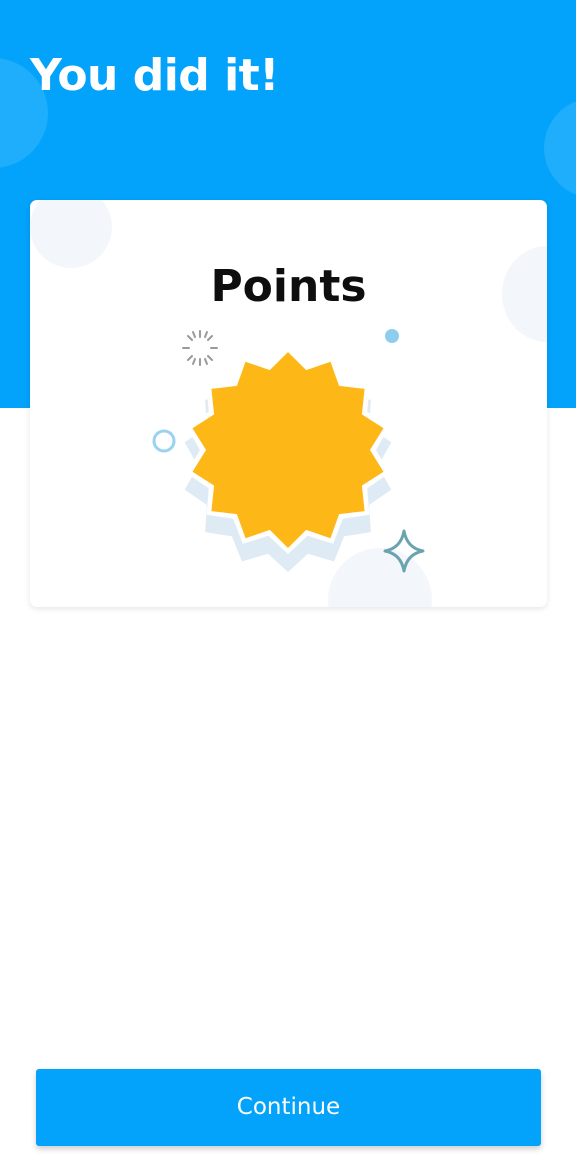 Image resolution: width=576 pixels, height=1160 pixels. Describe the element at coordinates (404, 551) in the screenshot. I see `sparkle-star-icon` at that location.